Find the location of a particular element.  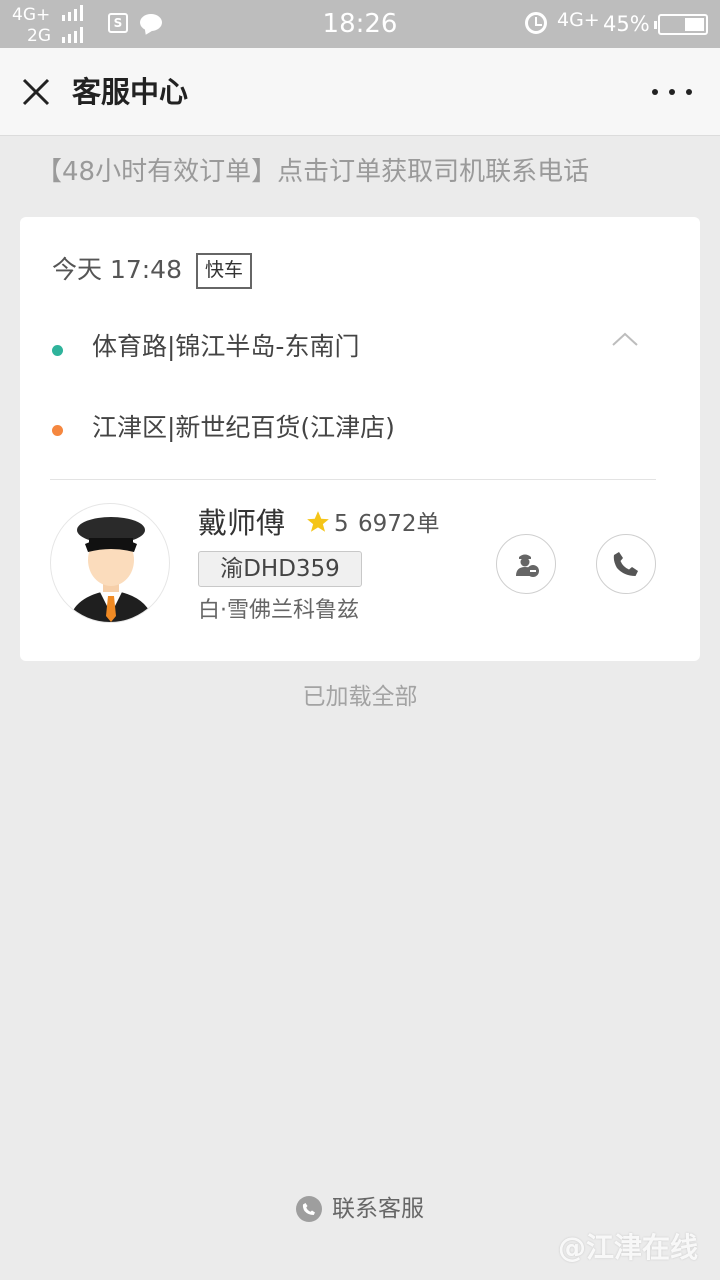

driver-rating: 5 is located at coordinates (341, 524).